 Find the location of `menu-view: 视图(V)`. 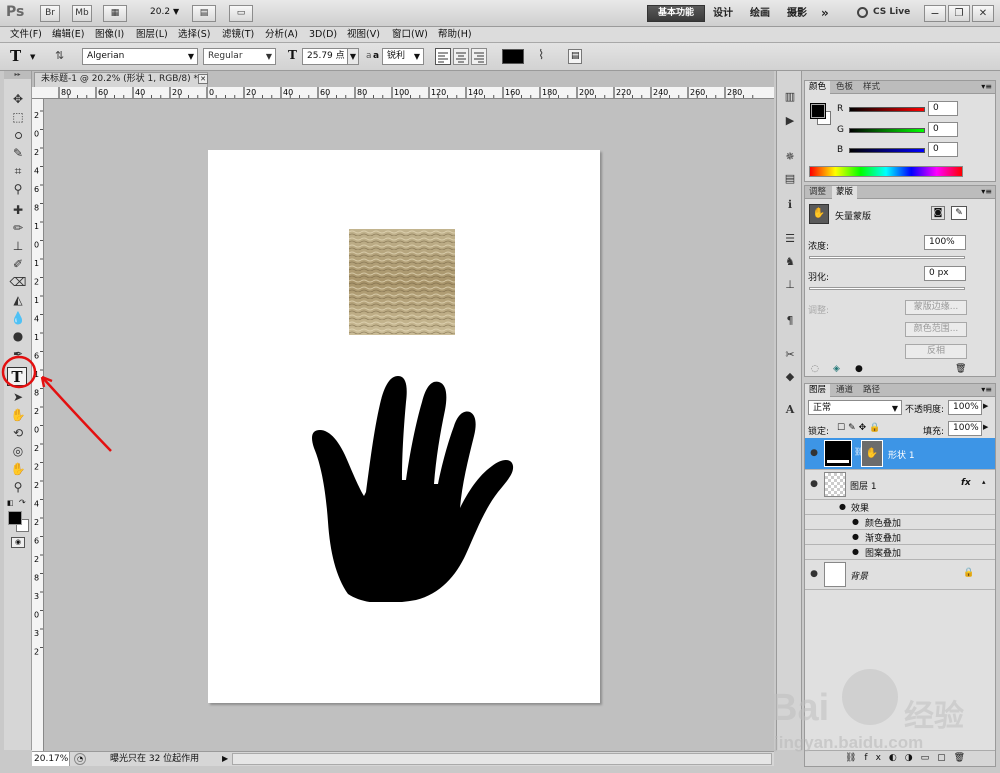

menu-view: 视图(V) is located at coordinates (363, 35).